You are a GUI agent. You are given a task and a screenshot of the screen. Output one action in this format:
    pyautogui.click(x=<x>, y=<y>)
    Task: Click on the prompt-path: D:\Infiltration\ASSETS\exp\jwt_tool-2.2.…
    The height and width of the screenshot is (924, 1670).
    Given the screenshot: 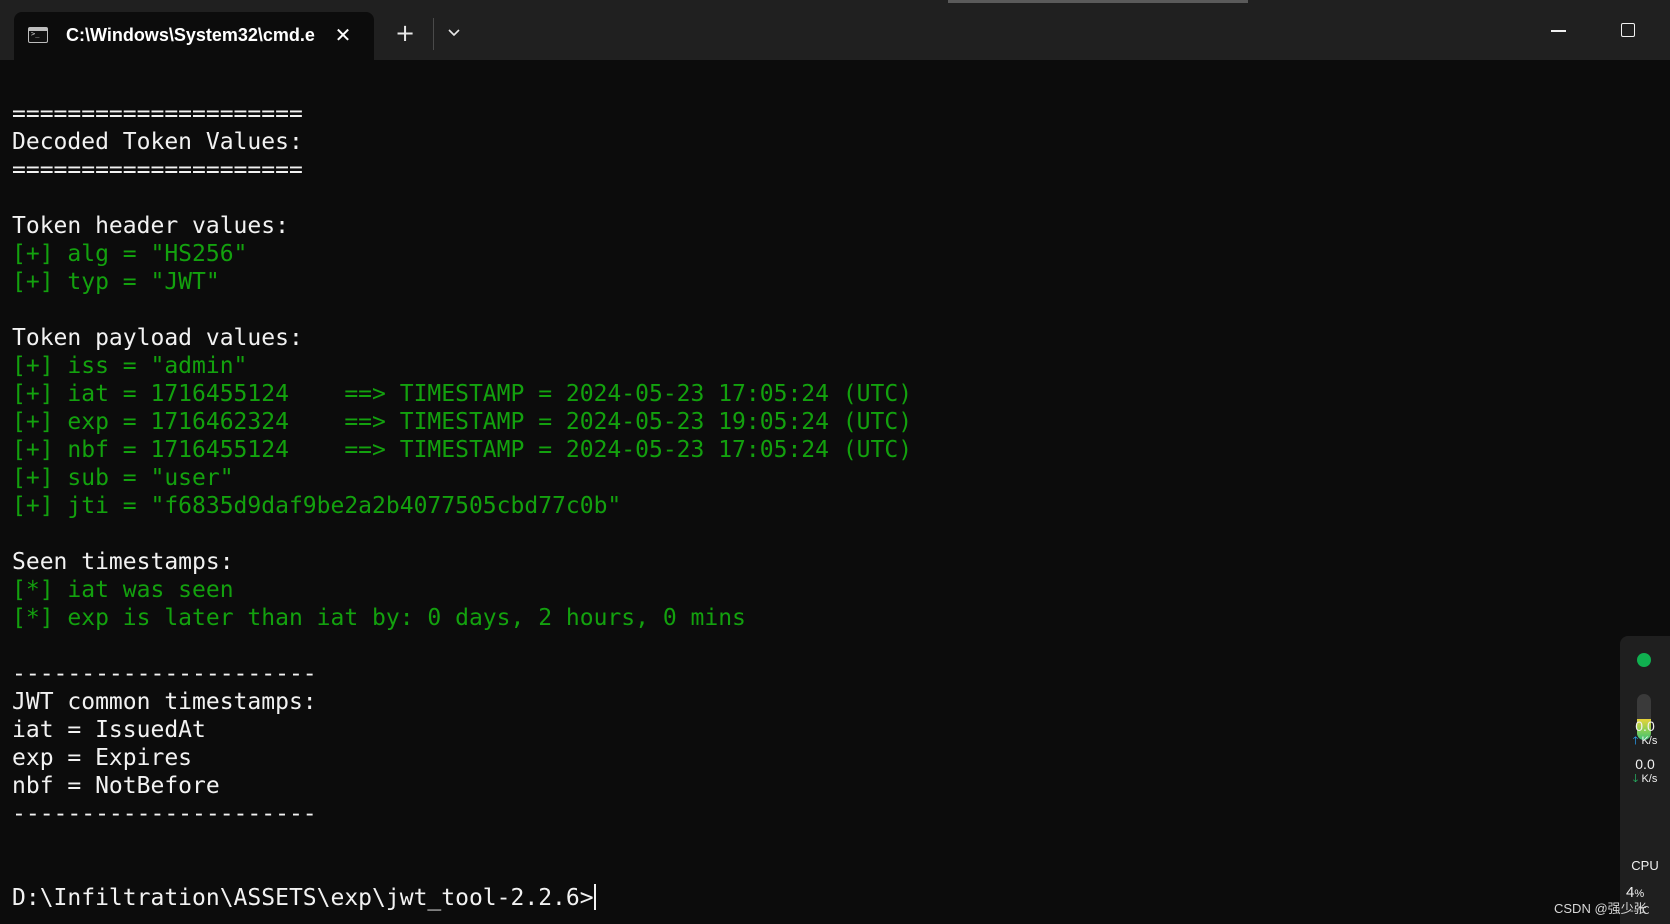 What is the action you would take?
    pyautogui.click(x=303, y=898)
    